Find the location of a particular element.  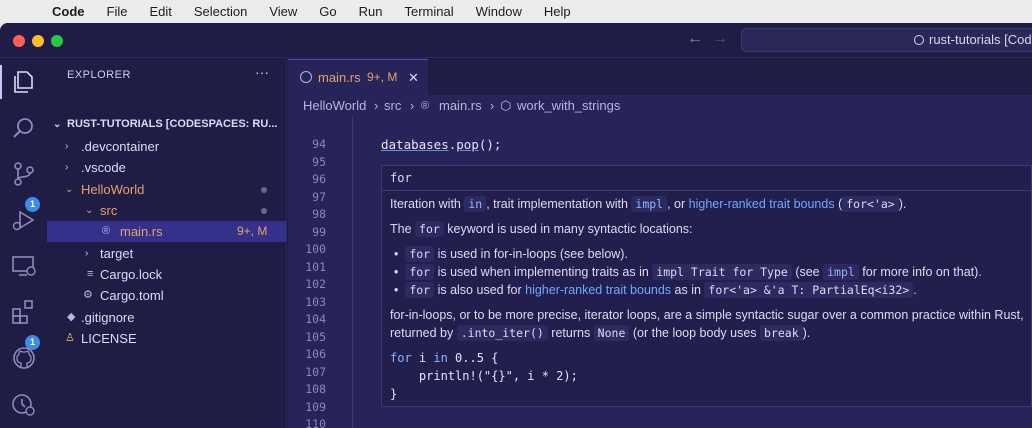

line-number: 110 is located at coordinates (315, 422).